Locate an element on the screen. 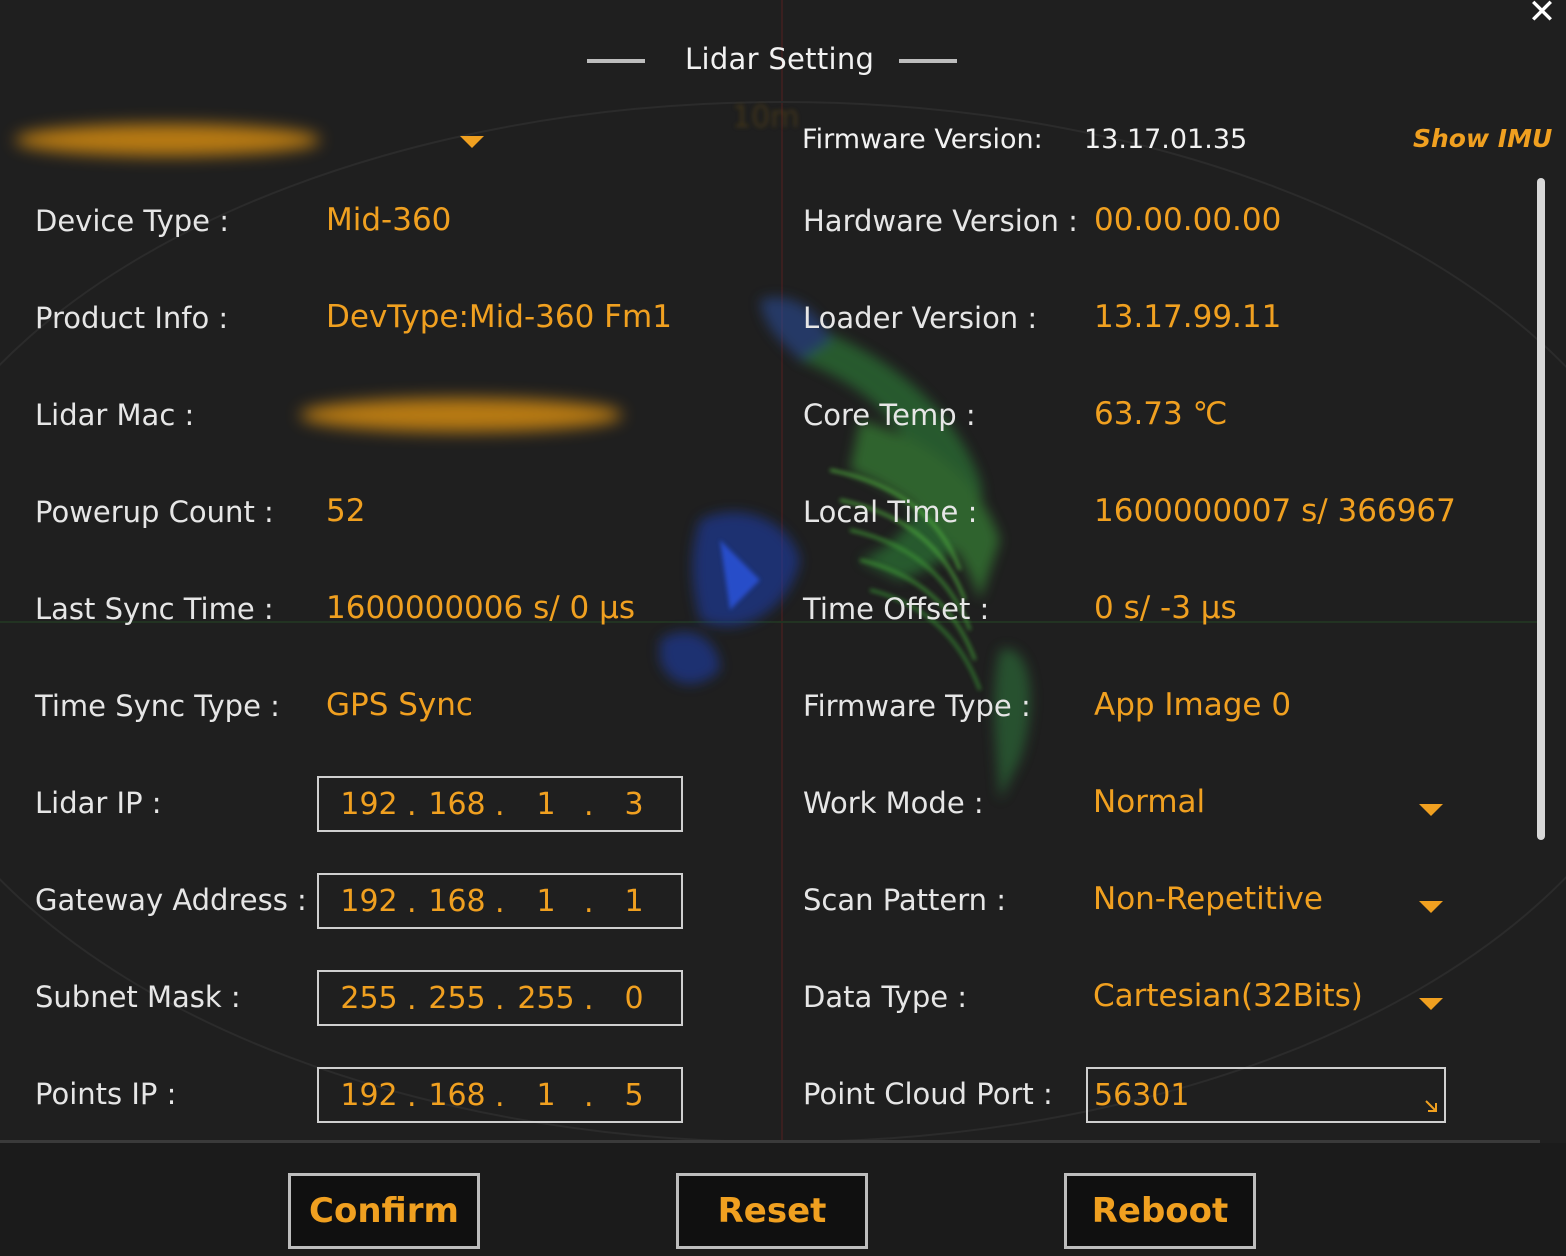  device-selector-dropdown is located at coordinates (255, 141).